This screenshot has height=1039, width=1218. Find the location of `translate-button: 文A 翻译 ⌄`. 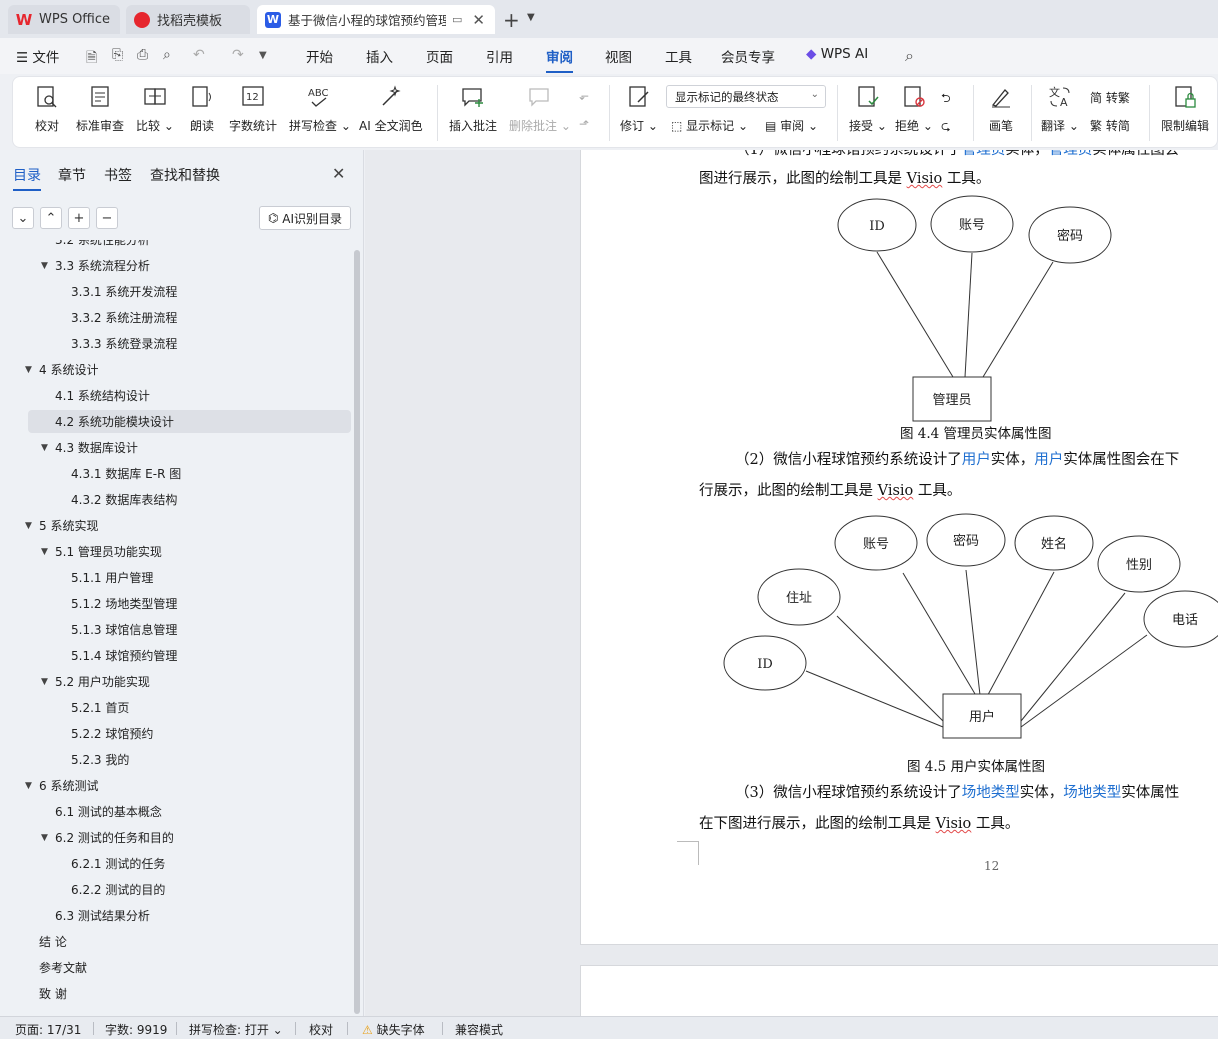

translate-button: 文A 翻译 ⌄ is located at coordinates (1060, 108).